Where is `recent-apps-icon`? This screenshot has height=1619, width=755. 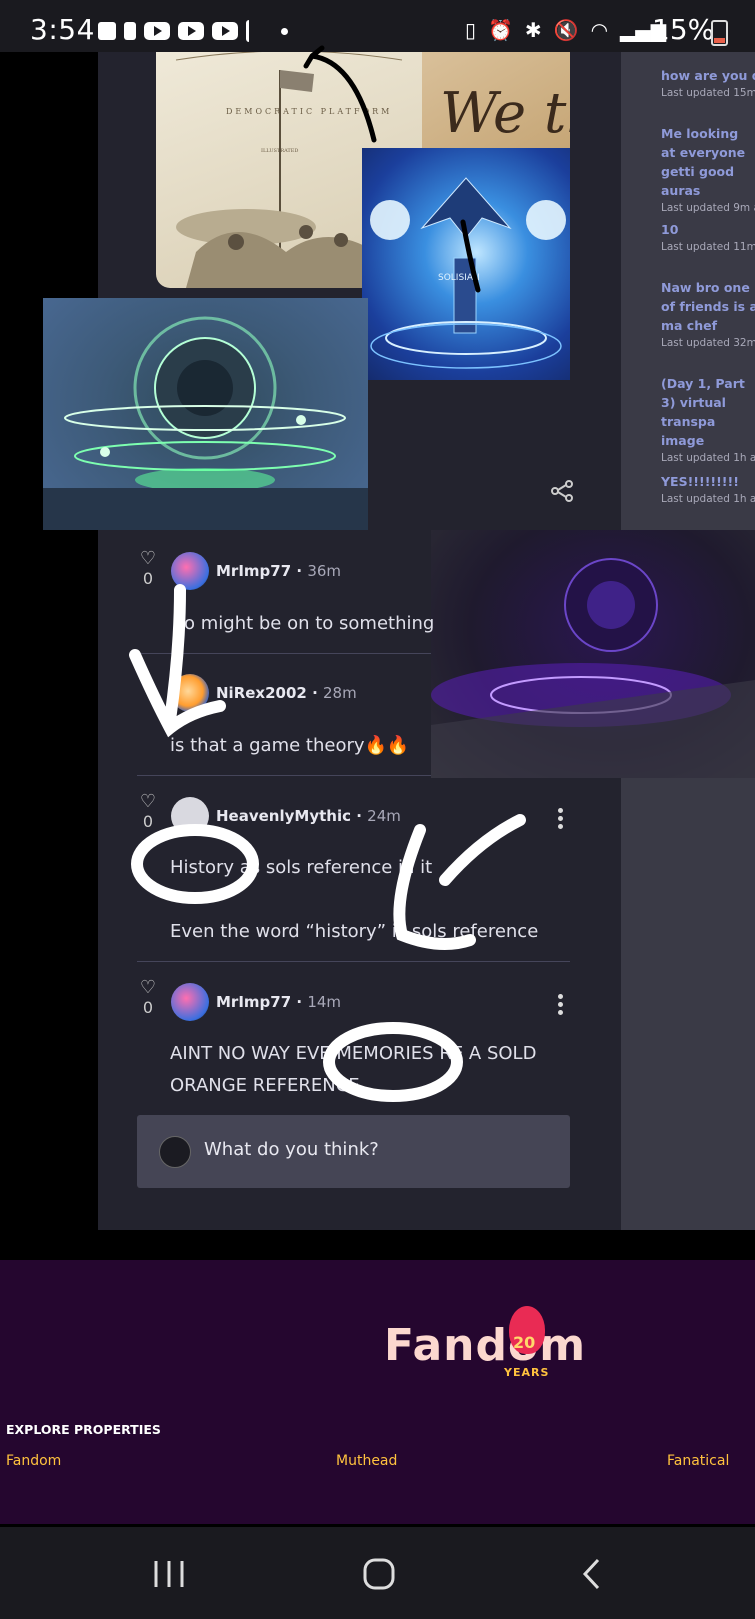 recent-apps-icon is located at coordinates (169, 1574).